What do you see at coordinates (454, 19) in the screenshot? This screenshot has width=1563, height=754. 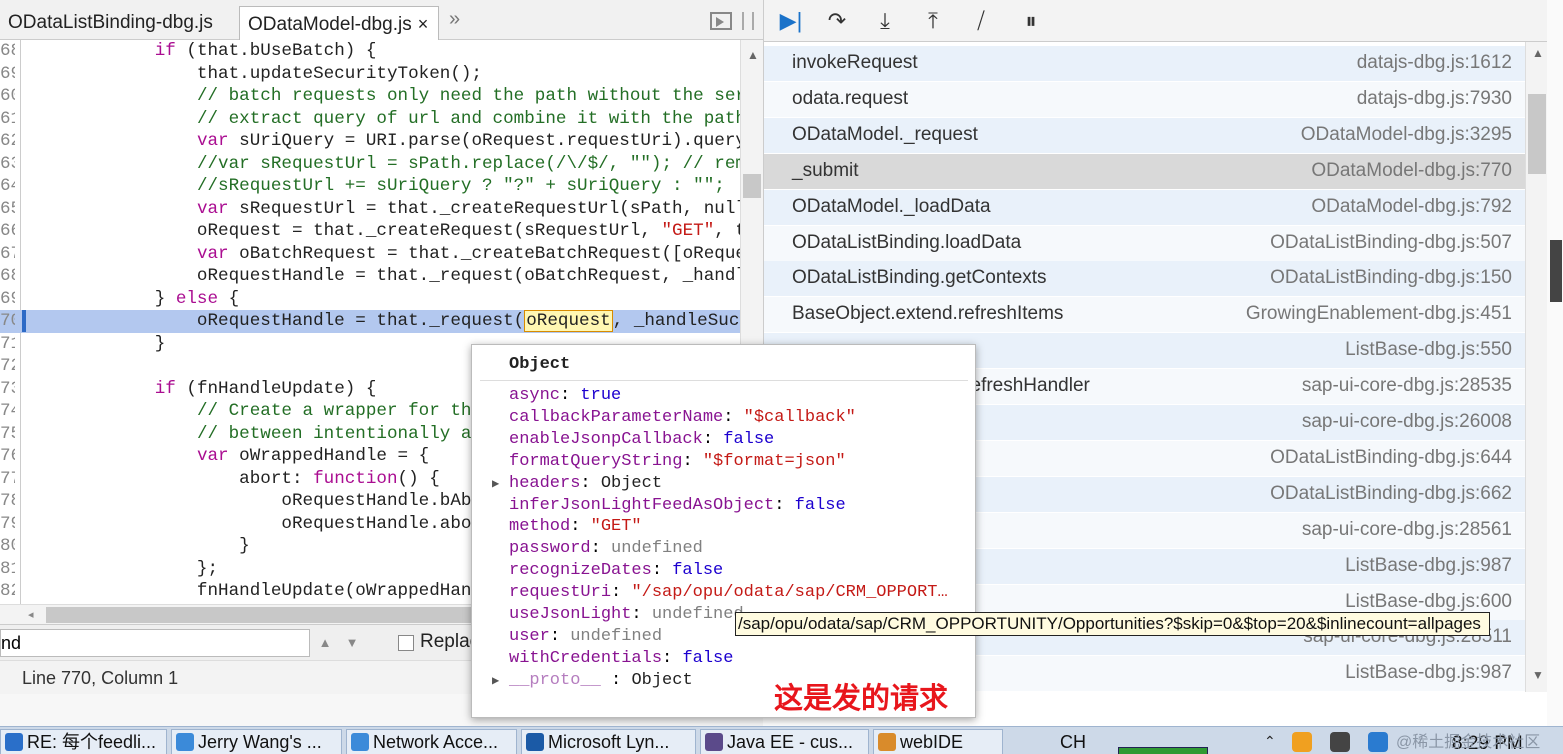 I see `tab-overflow-icon: »` at bounding box center [454, 19].